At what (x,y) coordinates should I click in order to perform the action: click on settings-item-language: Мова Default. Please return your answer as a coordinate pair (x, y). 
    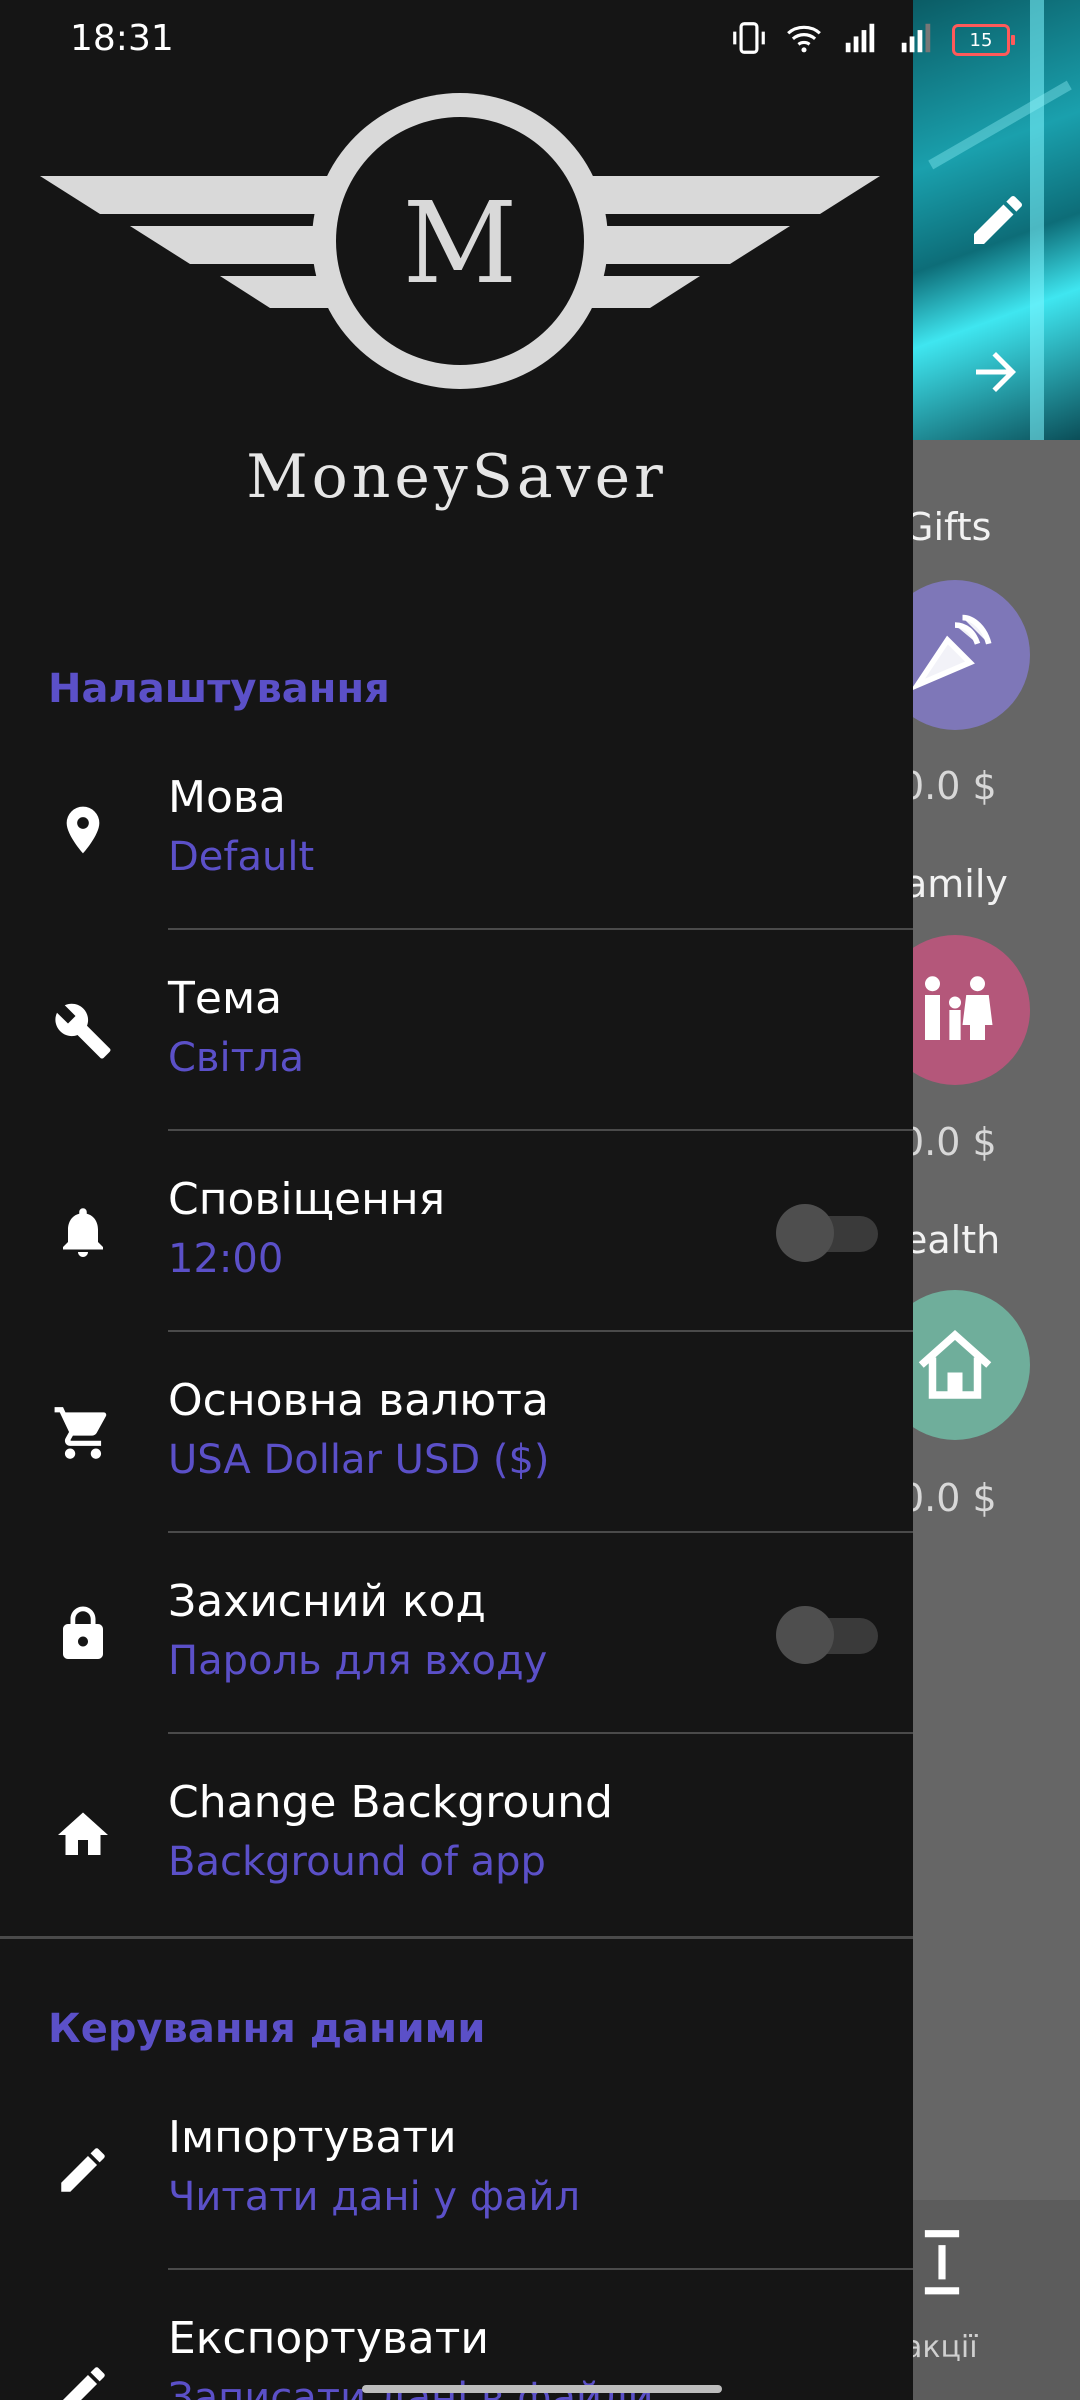
    Looking at the image, I should click on (456, 830).